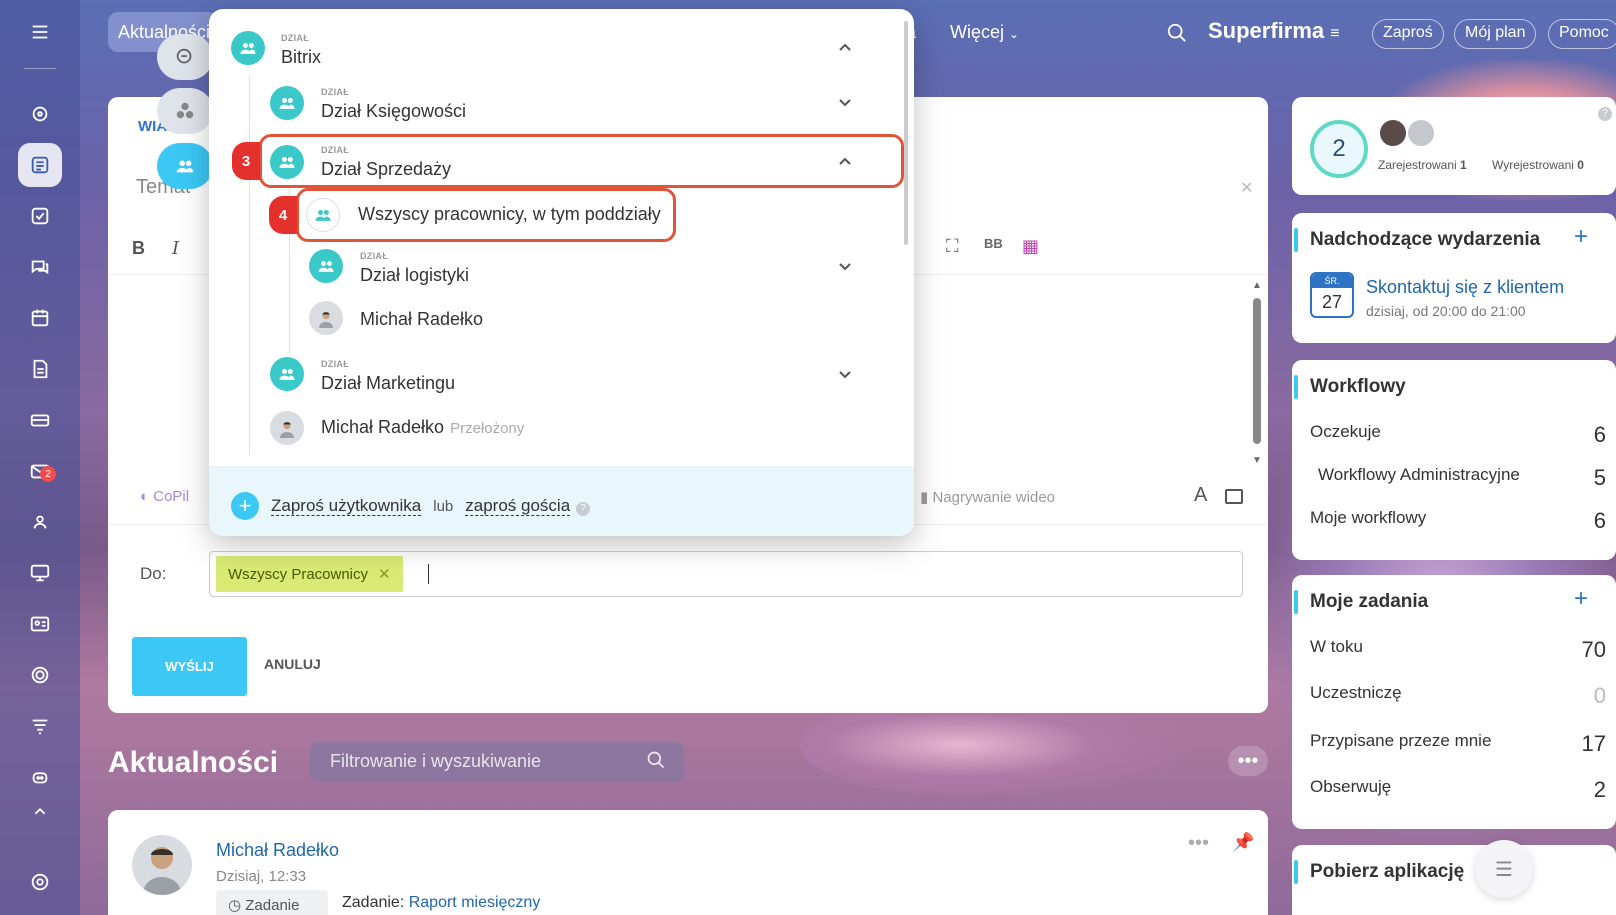 This screenshot has height=915, width=1616. I want to click on chat-icon, so click(40, 267).